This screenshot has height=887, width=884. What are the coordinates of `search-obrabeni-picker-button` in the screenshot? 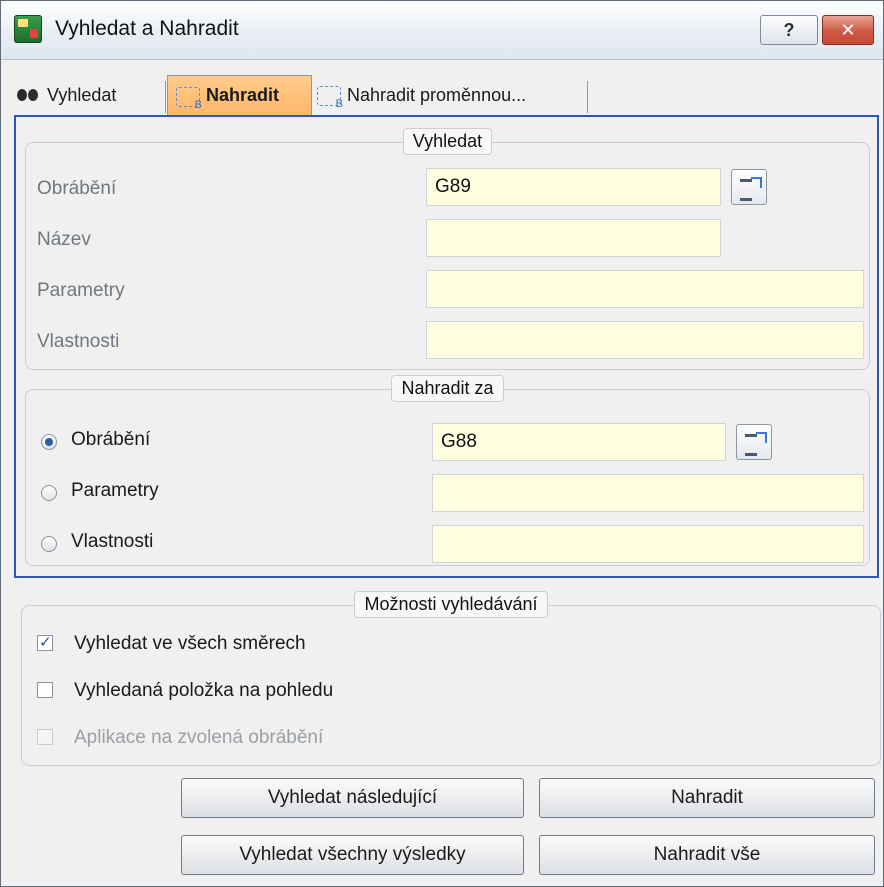 It's located at (749, 187).